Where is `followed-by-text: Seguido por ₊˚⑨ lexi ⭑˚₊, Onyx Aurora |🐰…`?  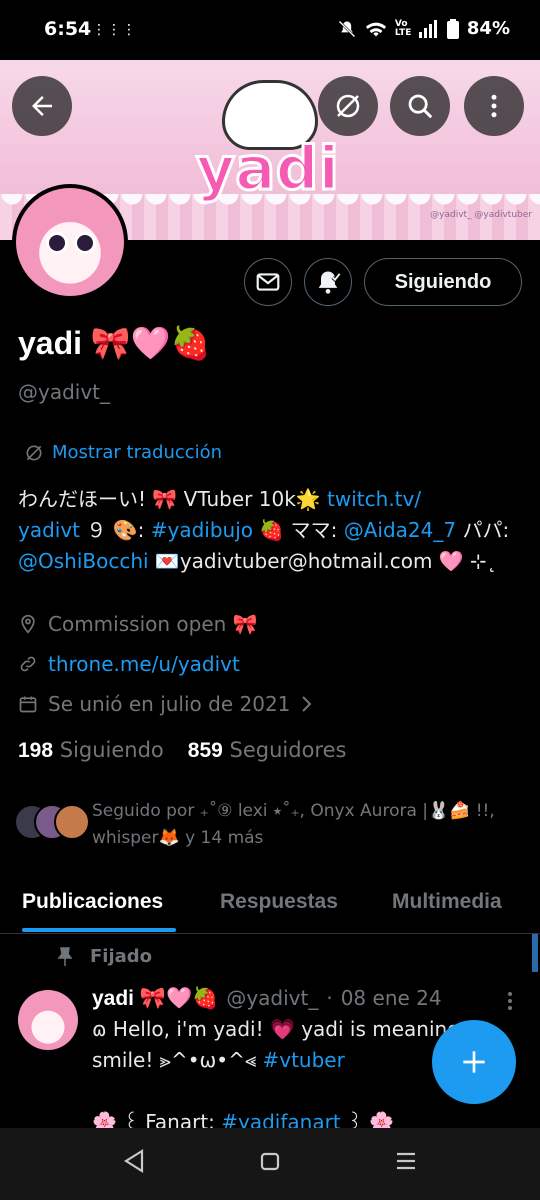
followed-by-text: Seguido por ₊˚⑨ lexi ⭑˚₊, Onyx Aurora |🐰… is located at coordinates (293, 824).